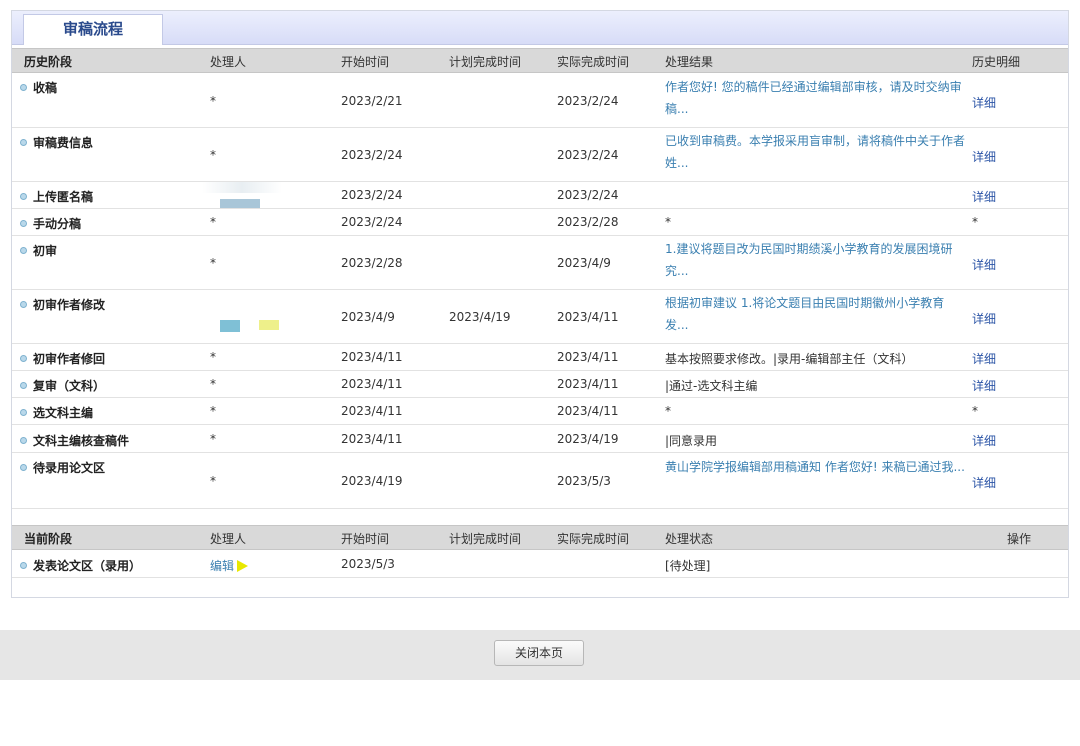 The width and height of the screenshot is (1080, 746). I want to click on stage-name: 初审, so click(38, 250).